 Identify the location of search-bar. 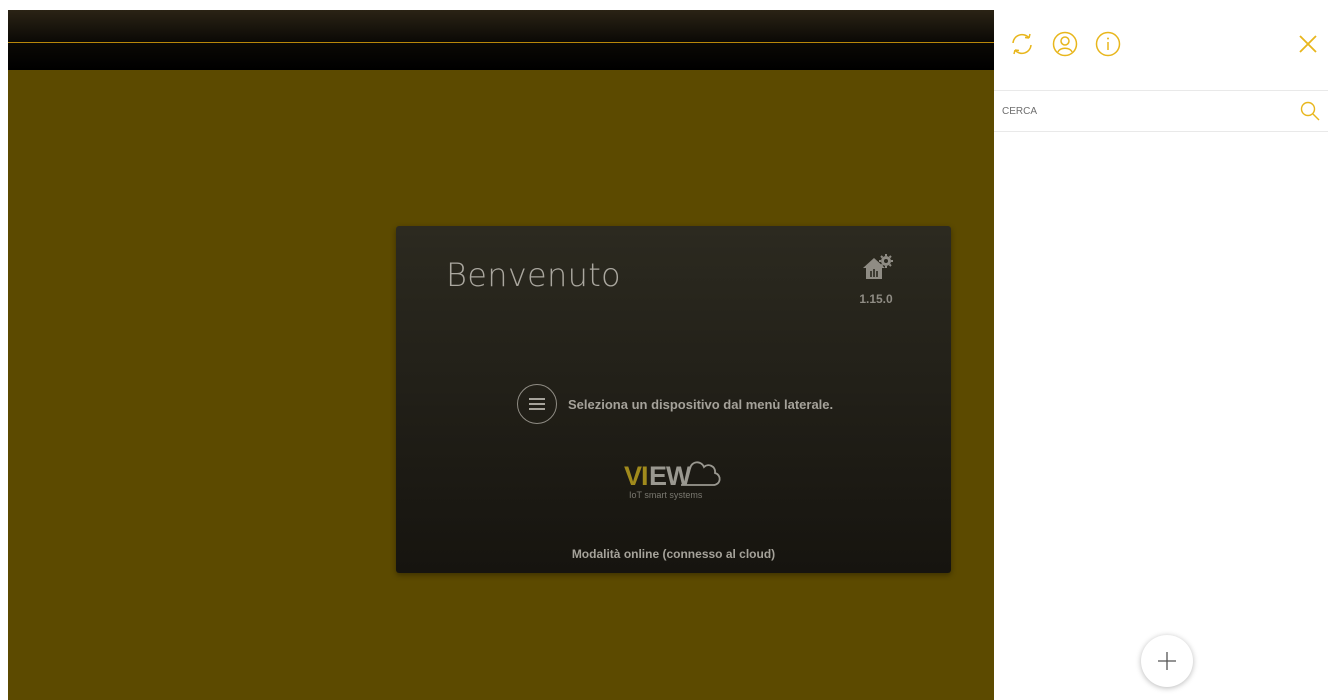
(1161, 111).